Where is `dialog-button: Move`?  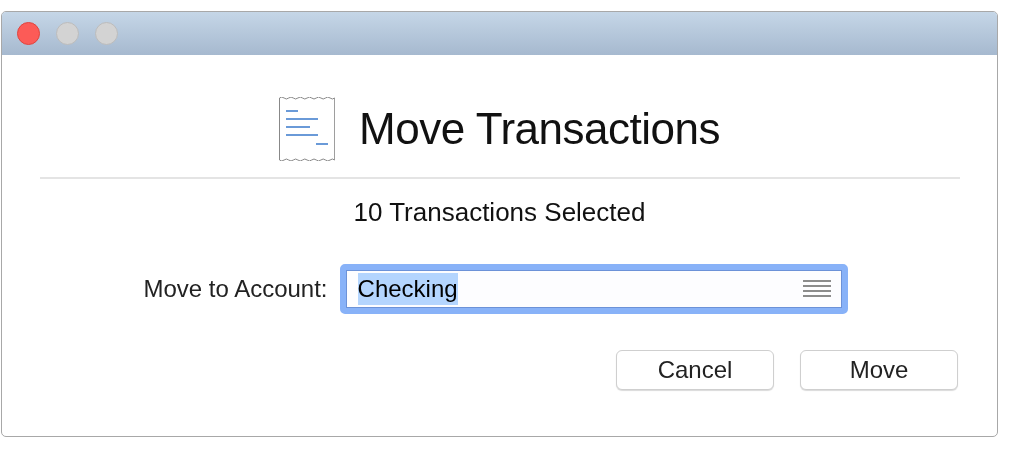
dialog-button: Move is located at coordinates (879, 370).